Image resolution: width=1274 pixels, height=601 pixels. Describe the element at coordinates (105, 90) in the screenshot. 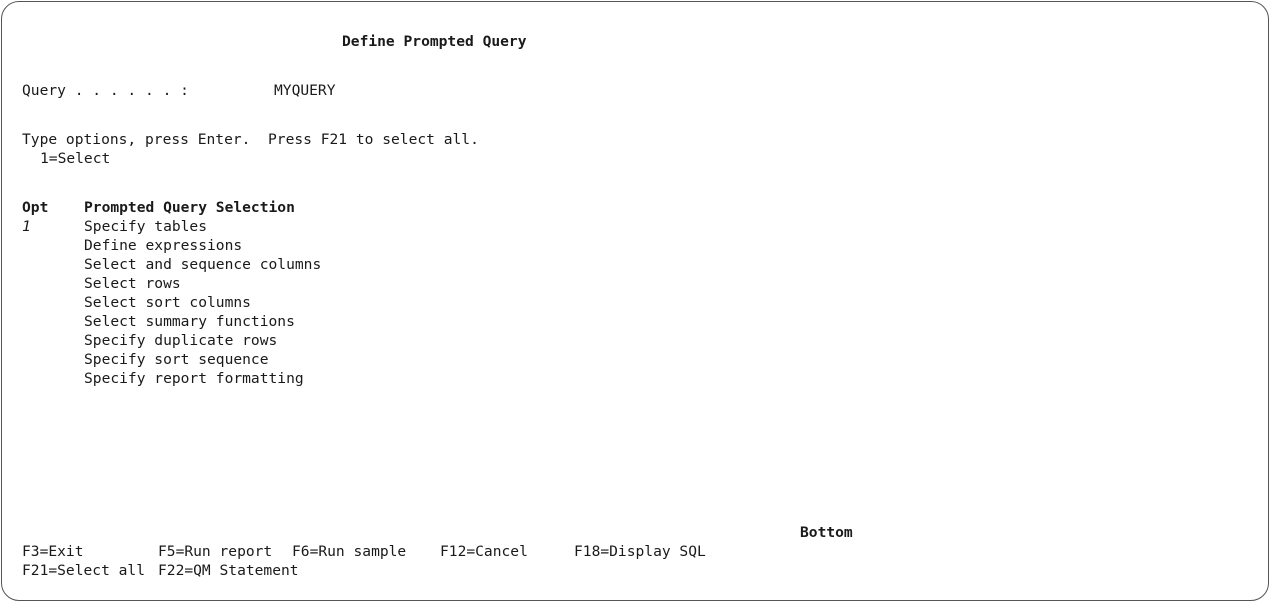

I see `query-label: Query . . . . . . :` at that location.